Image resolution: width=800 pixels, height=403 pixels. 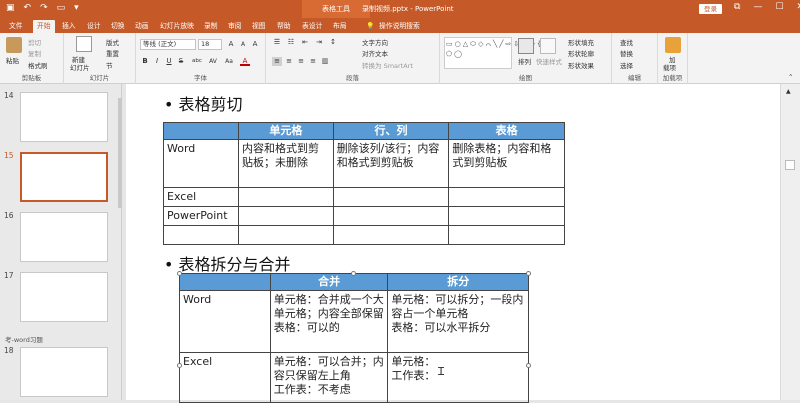 I want to click on cut-button: 剪切, so click(x=34, y=42).